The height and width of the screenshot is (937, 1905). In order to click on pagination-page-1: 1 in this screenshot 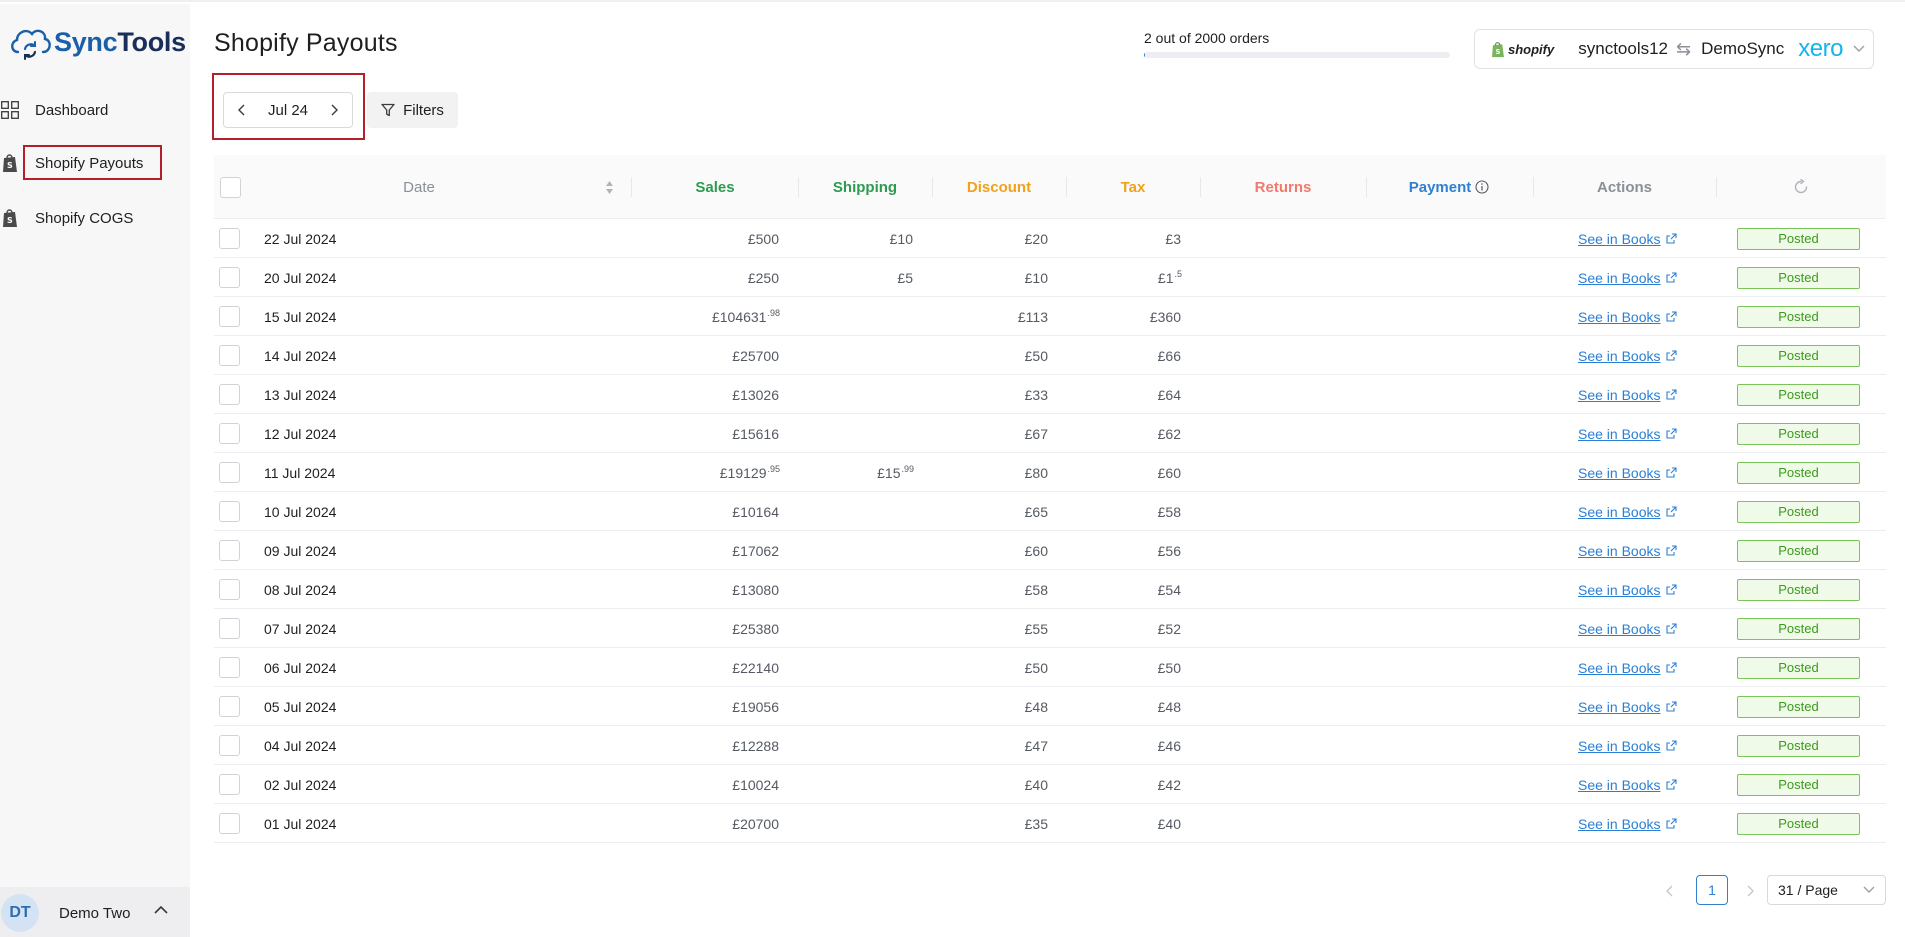, I will do `click(1712, 890)`.